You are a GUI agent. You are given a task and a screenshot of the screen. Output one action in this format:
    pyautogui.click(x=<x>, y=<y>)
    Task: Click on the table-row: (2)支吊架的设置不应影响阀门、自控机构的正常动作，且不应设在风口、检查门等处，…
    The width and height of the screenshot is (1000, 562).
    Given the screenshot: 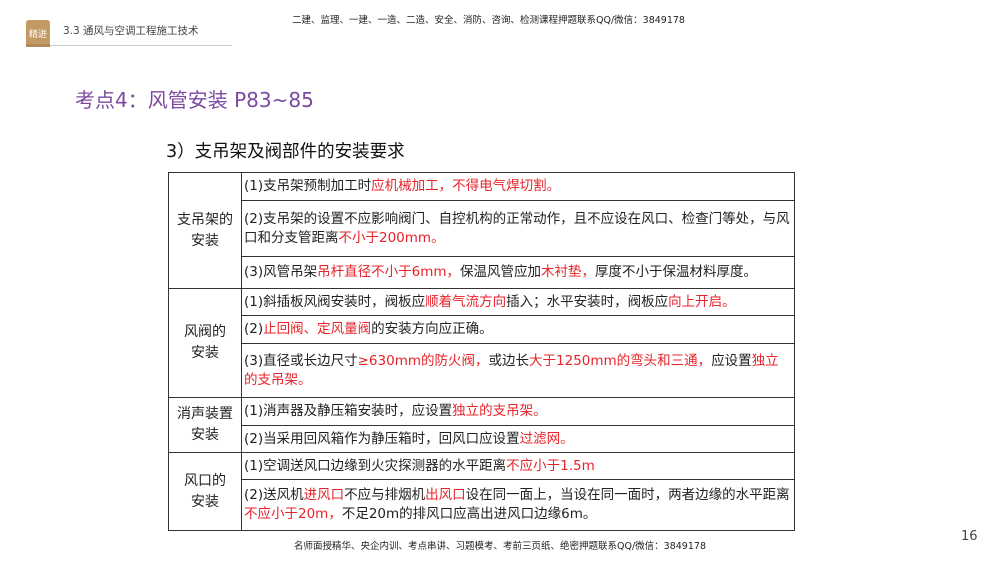 What is the action you would take?
    pyautogui.click(x=482, y=228)
    